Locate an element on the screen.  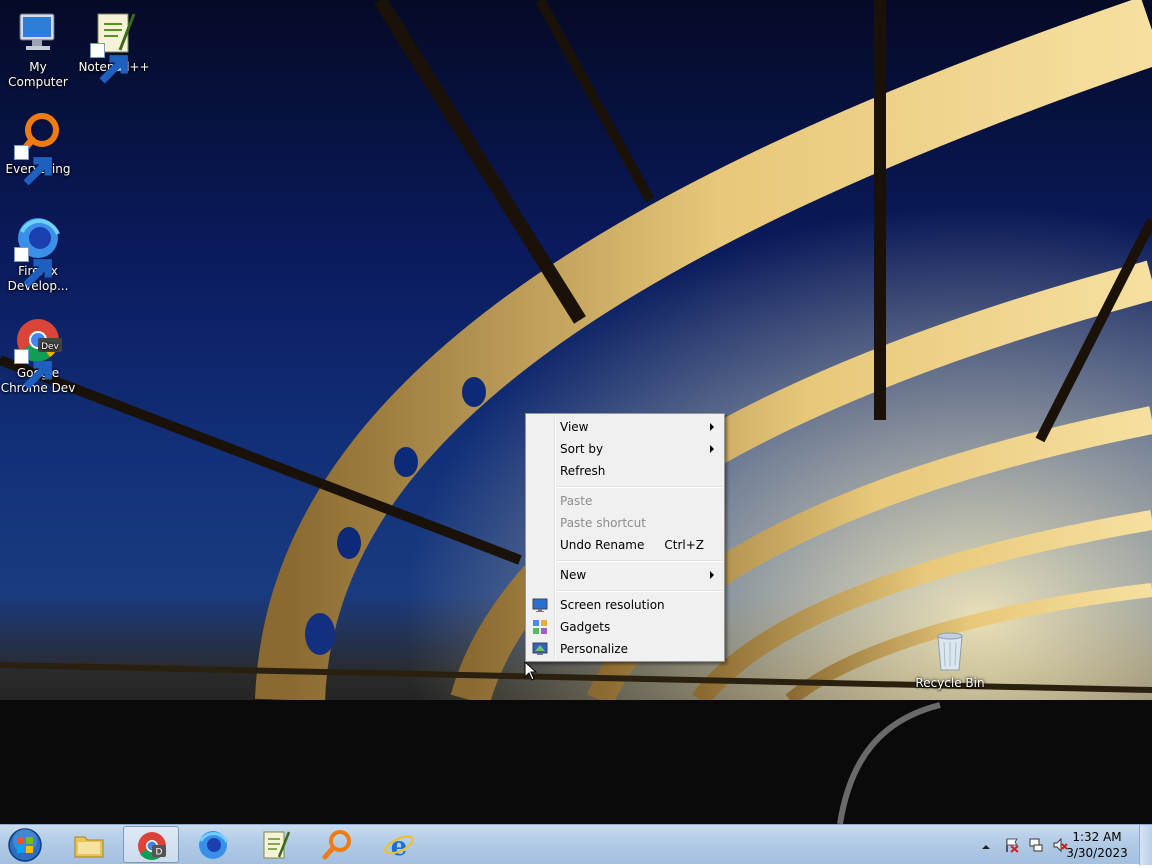
taskbar-button-notepadpp is located at coordinates (275, 844).